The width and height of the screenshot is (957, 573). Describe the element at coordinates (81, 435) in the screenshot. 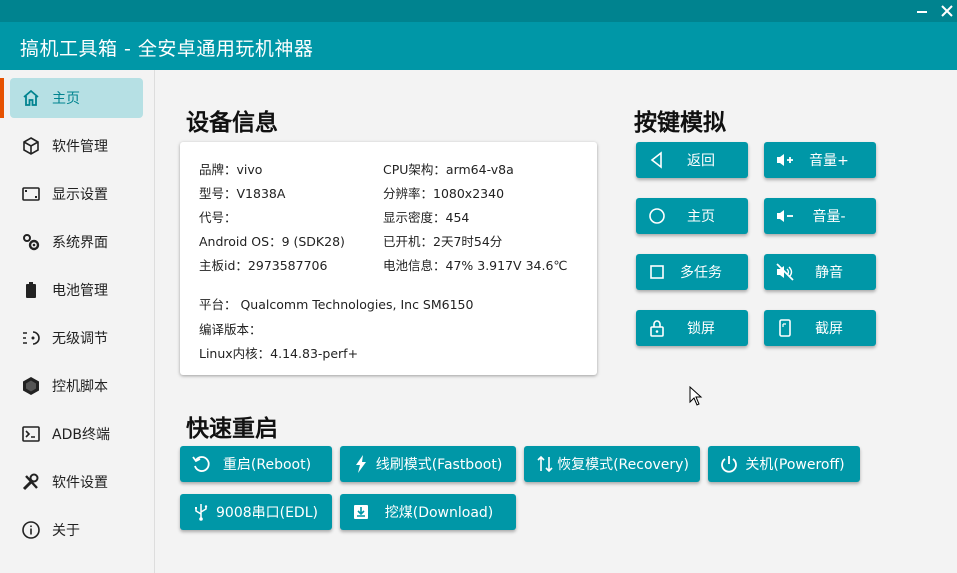

I see `sidebar-item-label: ADB终端` at that location.